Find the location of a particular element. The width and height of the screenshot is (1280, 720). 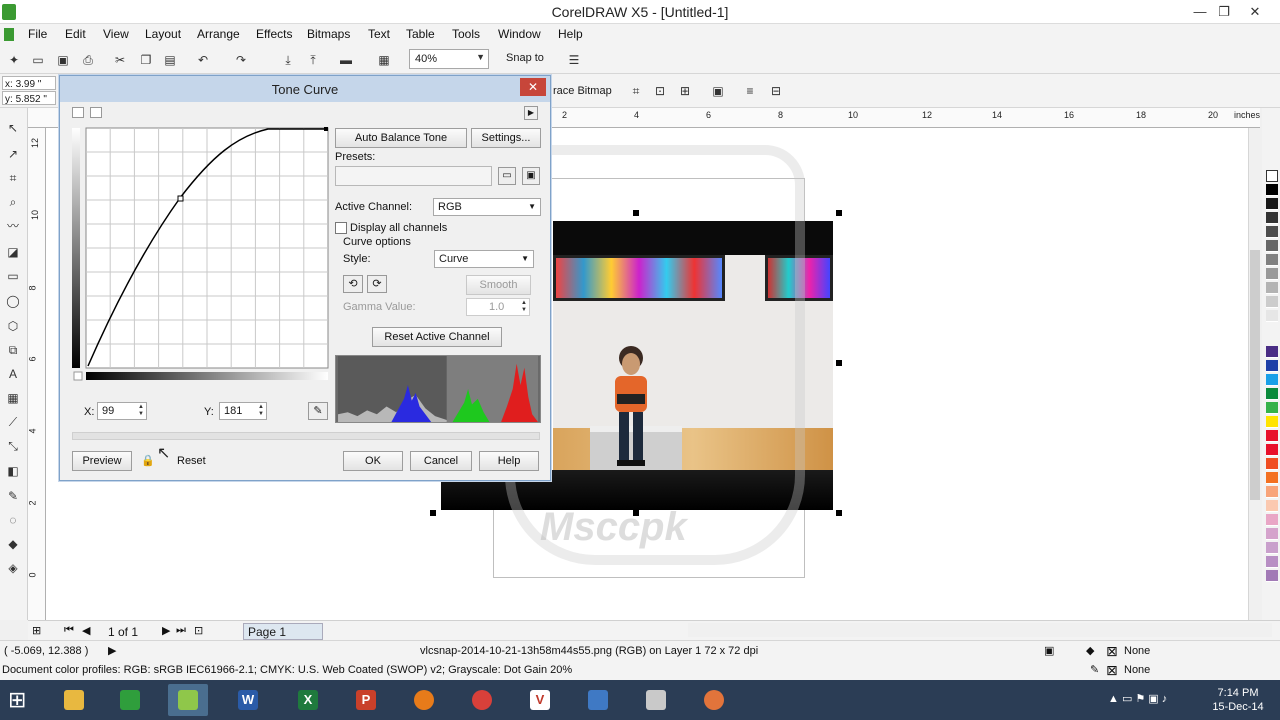

swatch-orange-red is located at coordinates (1272, 464).